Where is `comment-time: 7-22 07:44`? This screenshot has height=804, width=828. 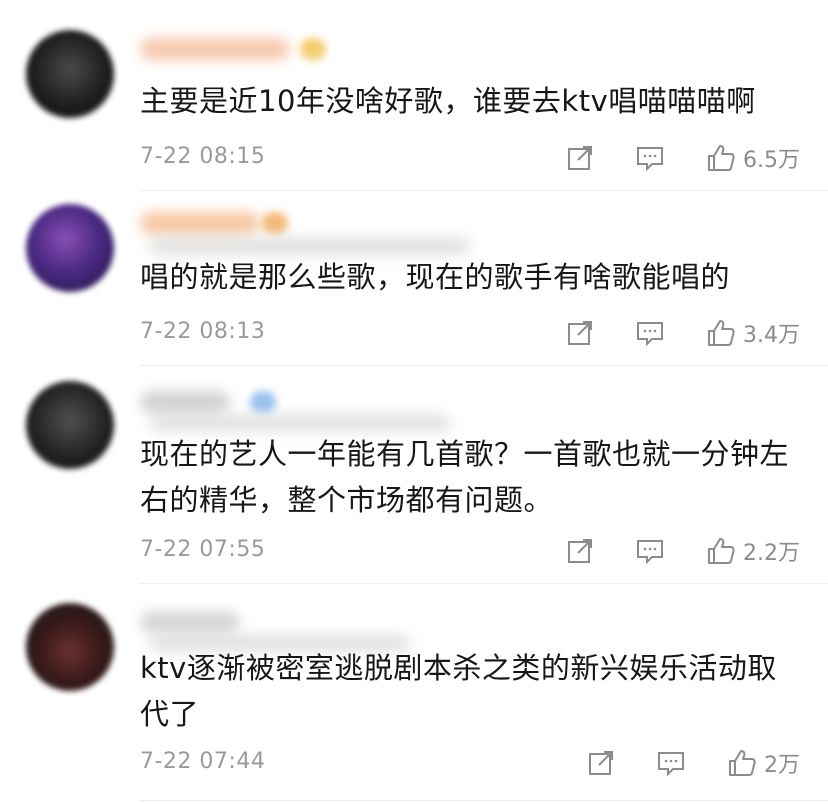
comment-time: 7-22 07:44 is located at coordinates (203, 761).